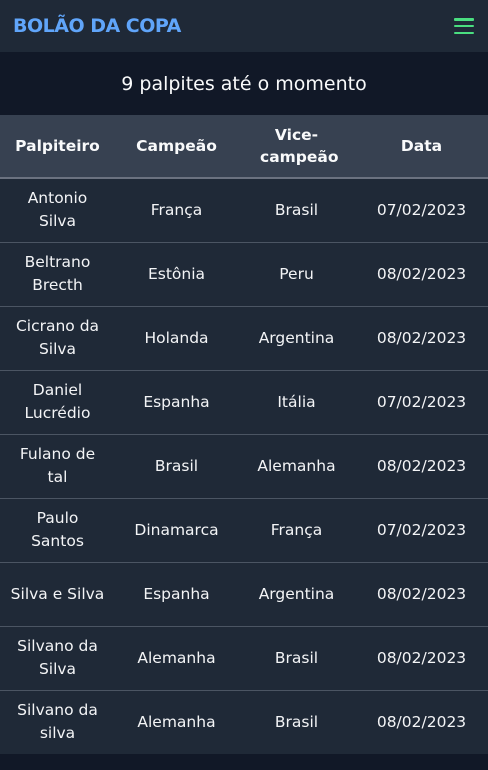 This screenshot has height=770, width=488. What do you see at coordinates (244, 594) in the screenshot?
I see `table-row: Silva e Silva Espanha Argentina 08/02/2023` at bounding box center [244, 594].